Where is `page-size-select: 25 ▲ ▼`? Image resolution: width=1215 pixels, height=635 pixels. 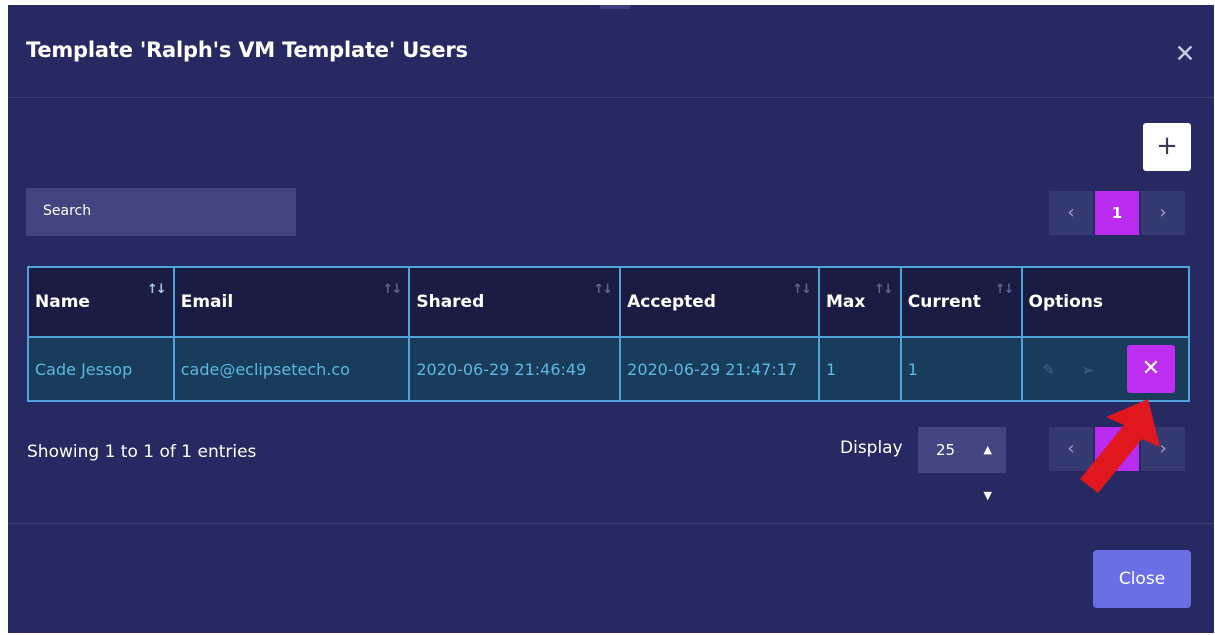 page-size-select: 25 ▲ ▼ is located at coordinates (962, 464).